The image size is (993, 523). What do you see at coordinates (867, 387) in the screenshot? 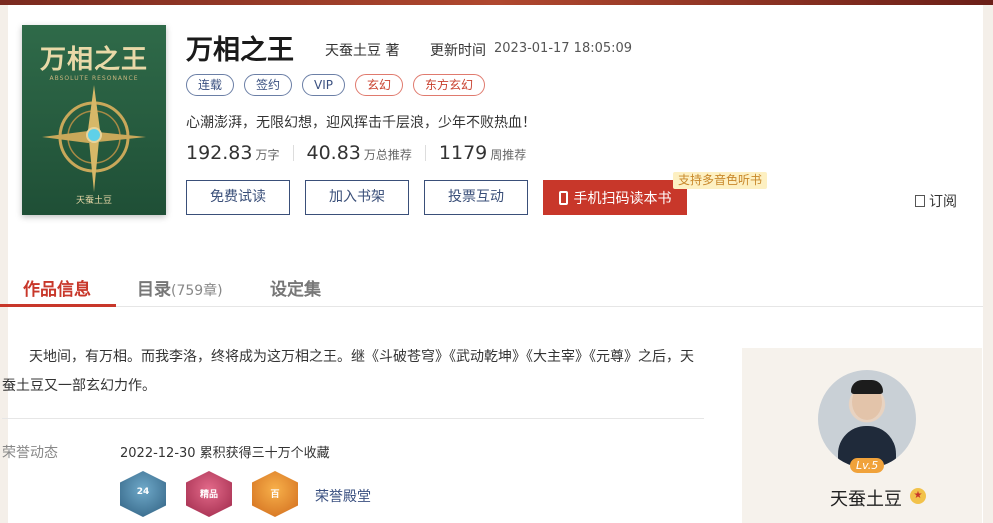
I see `avatar-hair` at bounding box center [867, 387].